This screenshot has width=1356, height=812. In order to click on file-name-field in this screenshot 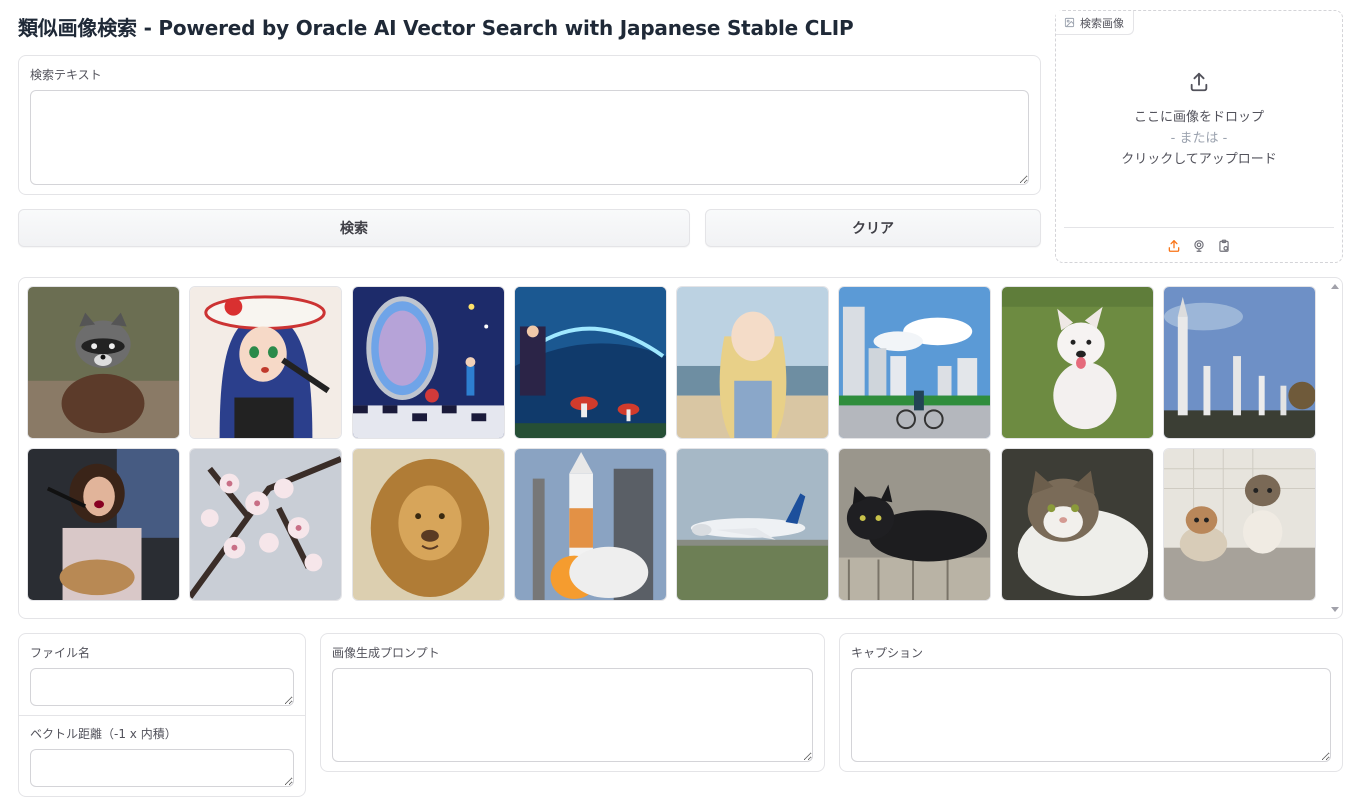, I will do `click(162, 687)`.